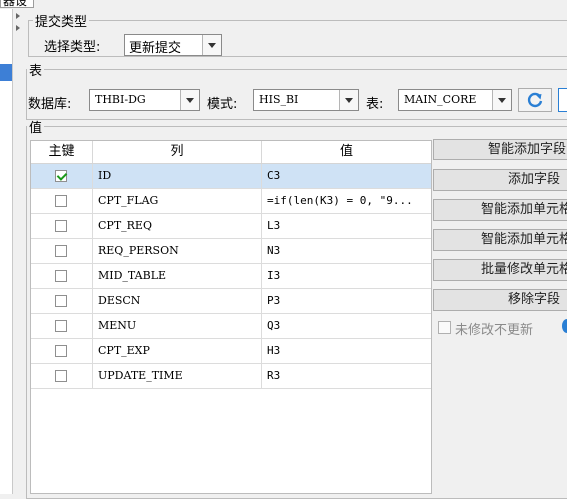 Image resolution: width=567 pixels, height=499 pixels. I want to click on schema-label: 模式:, so click(222, 104).